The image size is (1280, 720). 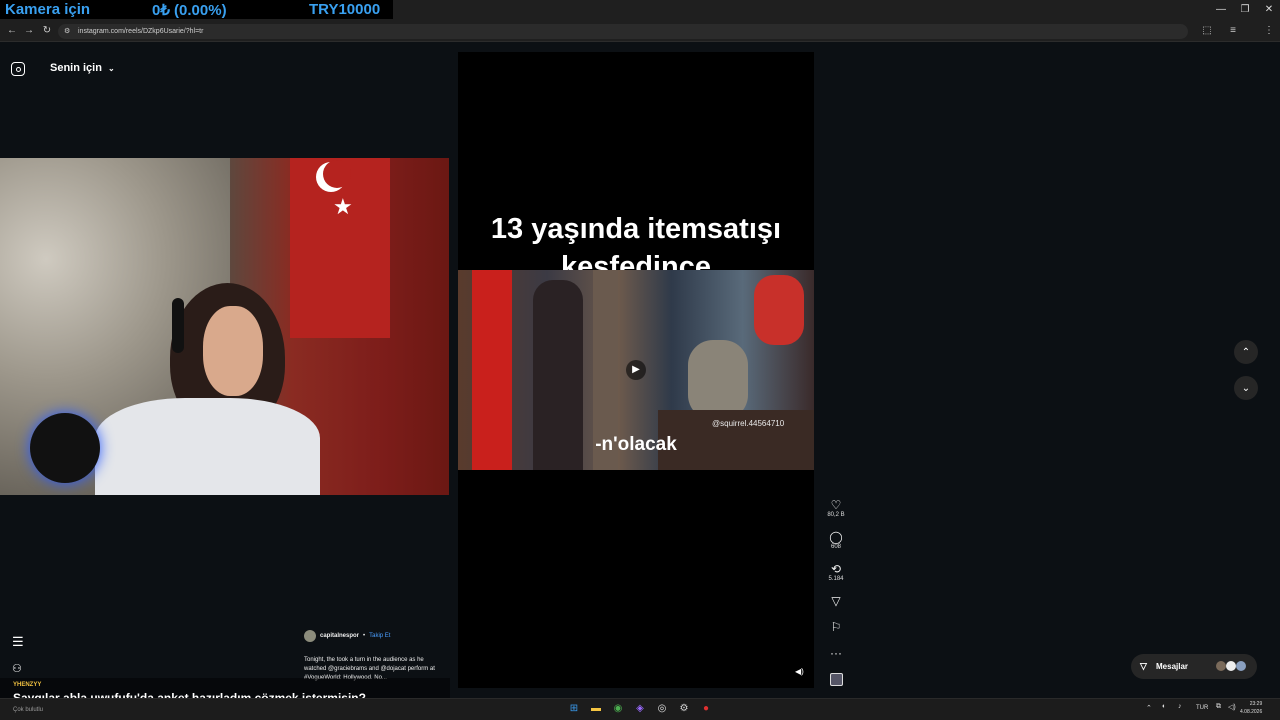 I want to click on person-shirt, so click(x=207, y=446).